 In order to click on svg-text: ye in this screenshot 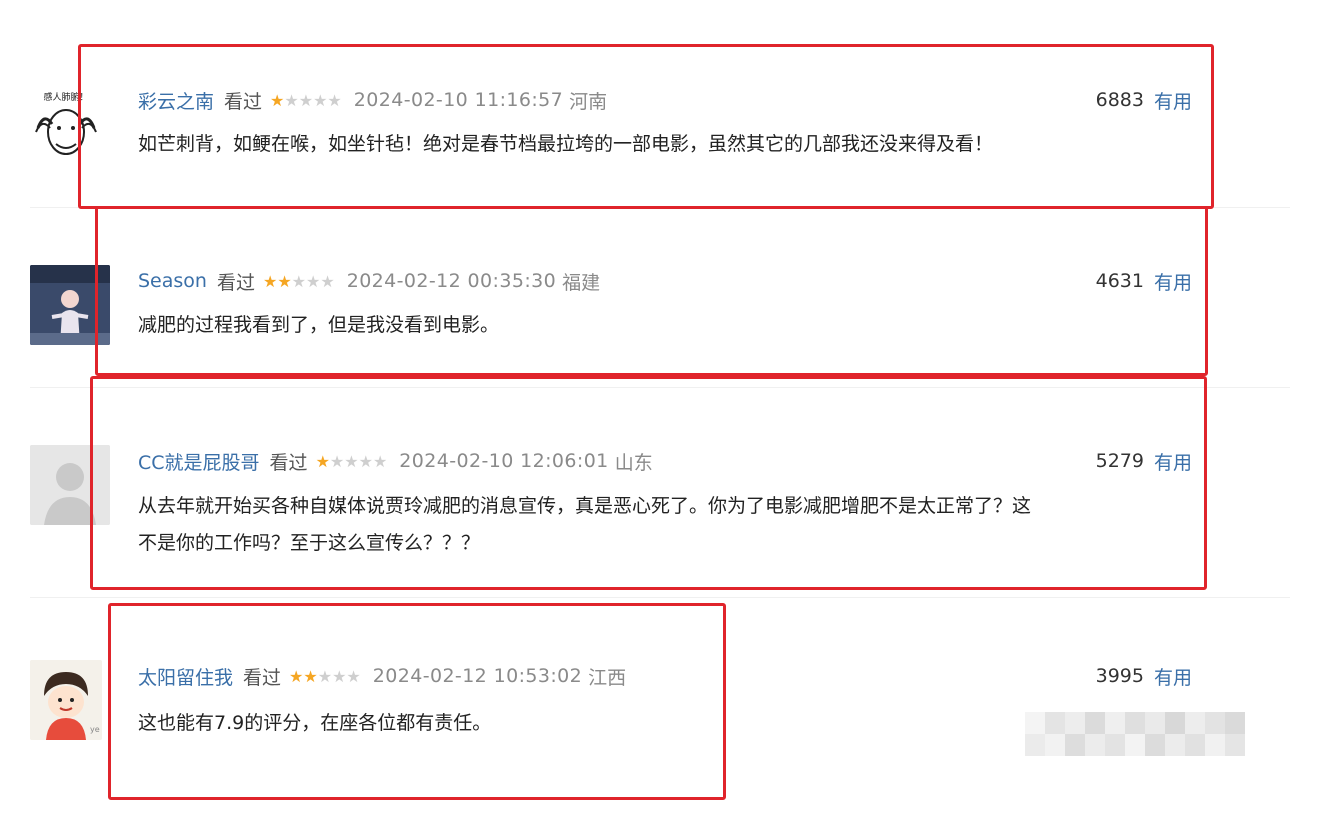, I will do `click(95, 729)`.